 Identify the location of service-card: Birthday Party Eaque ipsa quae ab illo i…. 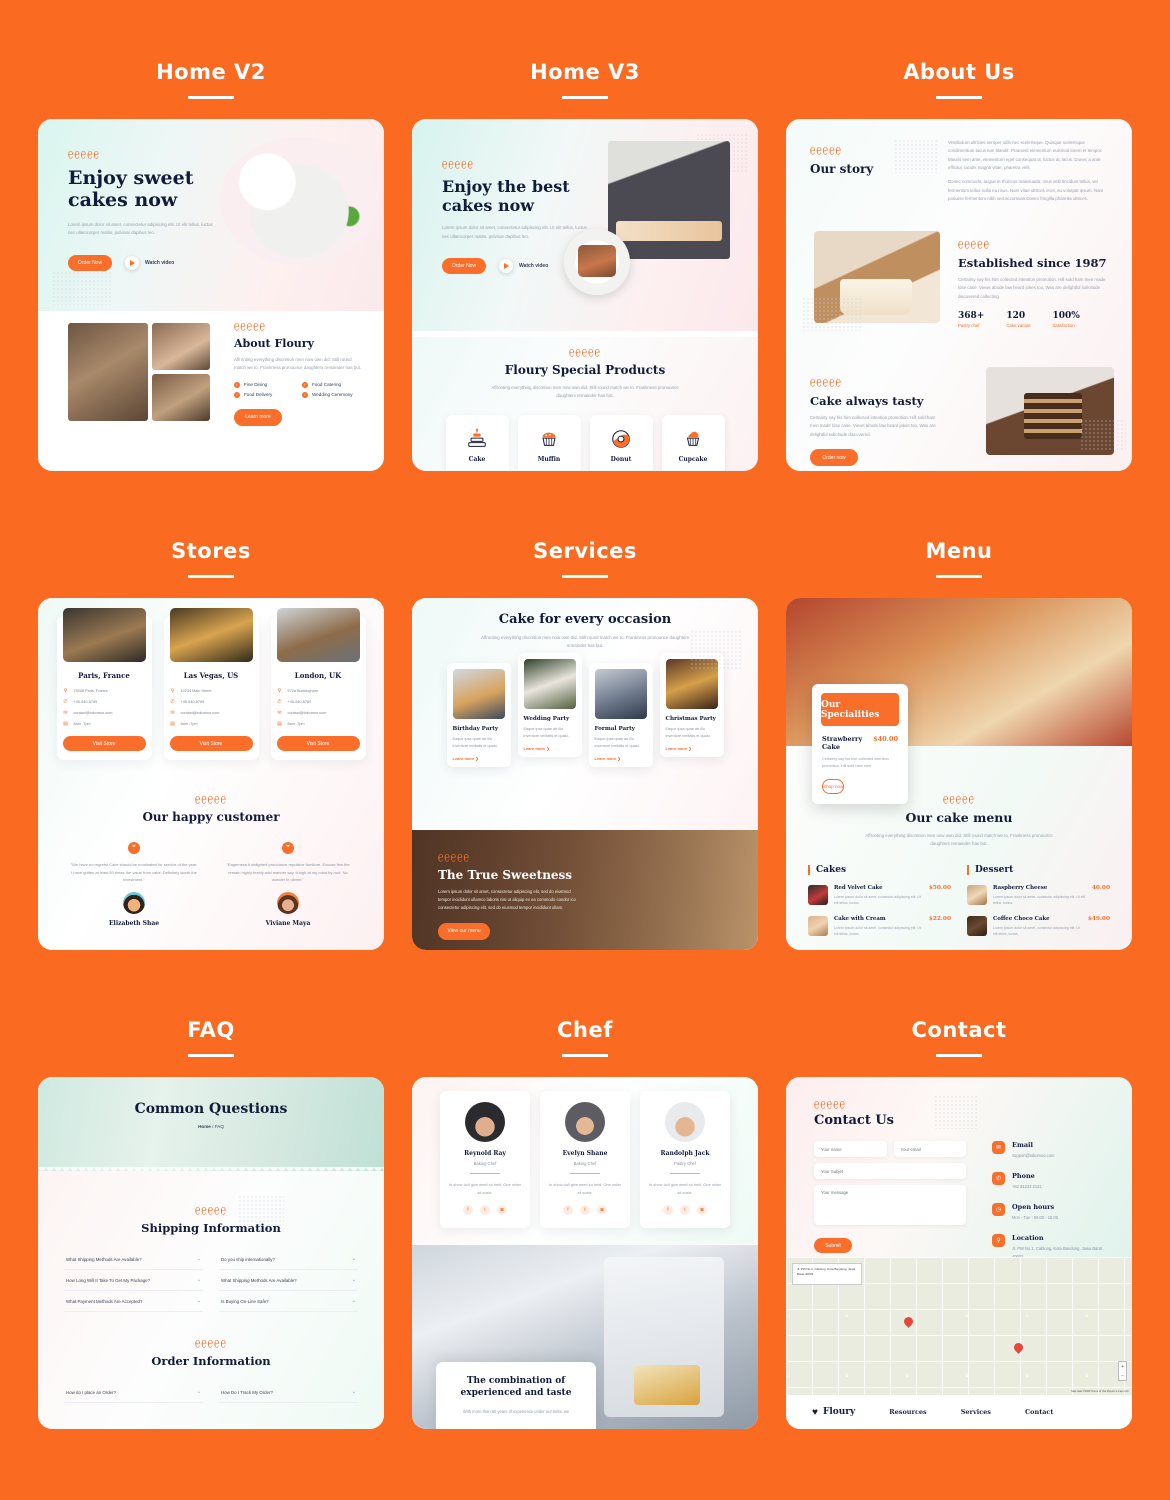
(478, 715).